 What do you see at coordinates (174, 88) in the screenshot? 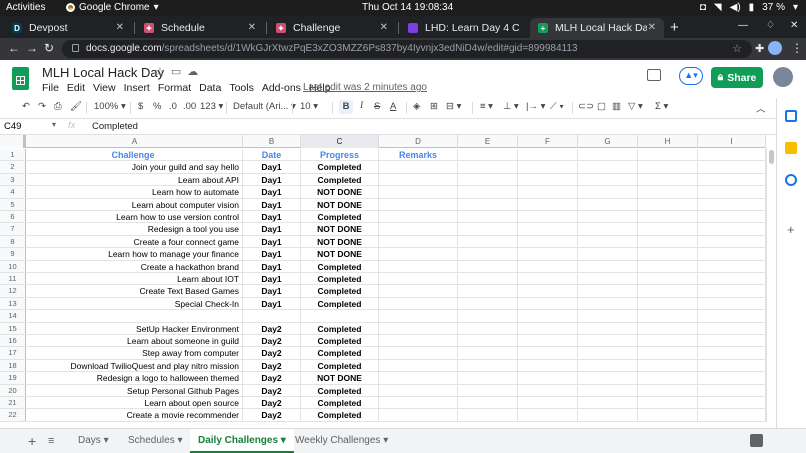
I see `menu-format: Format` at bounding box center [174, 88].